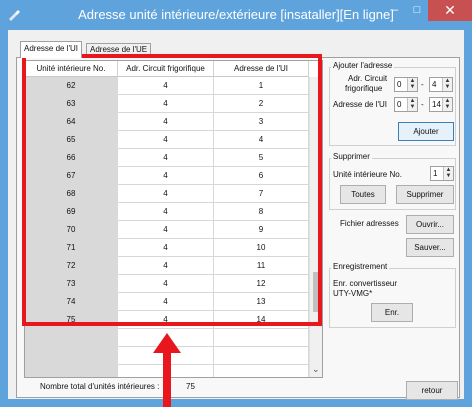 This screenshot has width=472, height=407. What do you see at coordinates (417, 10) in the screenshot?
I see `maximize-button: □` at bounding box center [417, 10].